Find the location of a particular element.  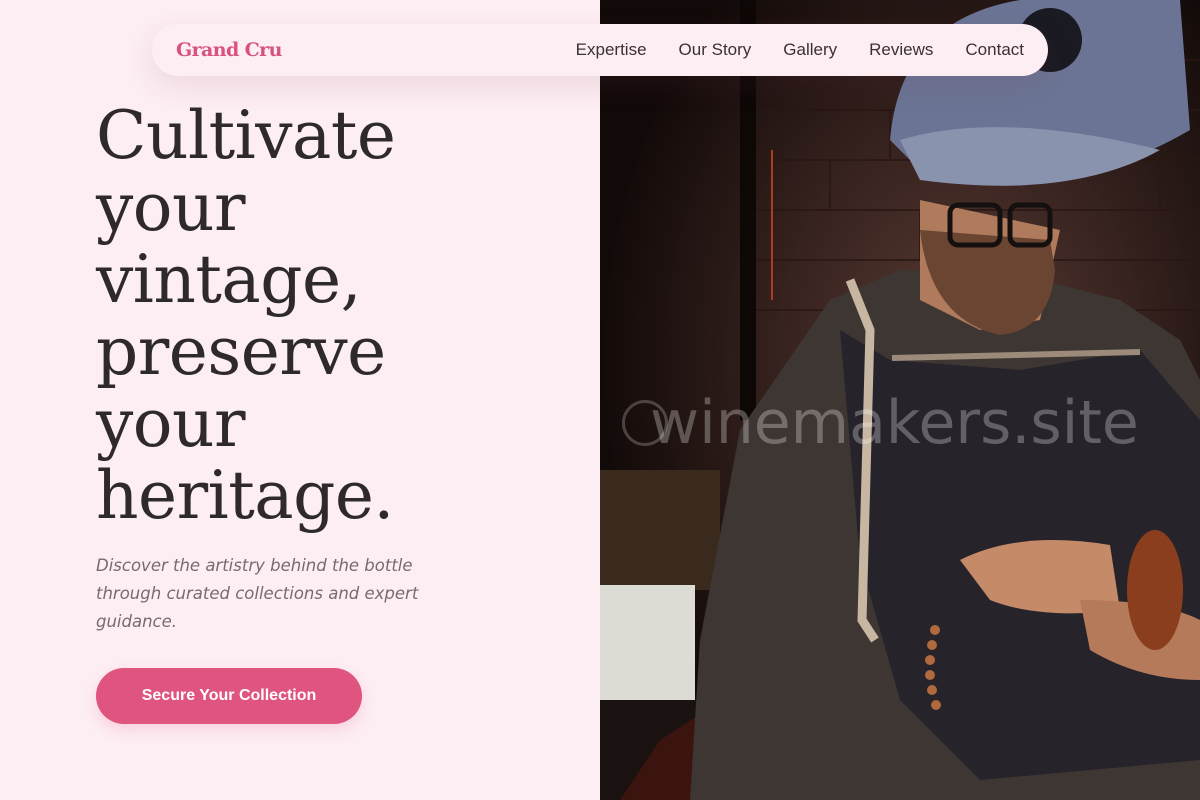

headline-line: vintage, is located at coordinates (229, 279).